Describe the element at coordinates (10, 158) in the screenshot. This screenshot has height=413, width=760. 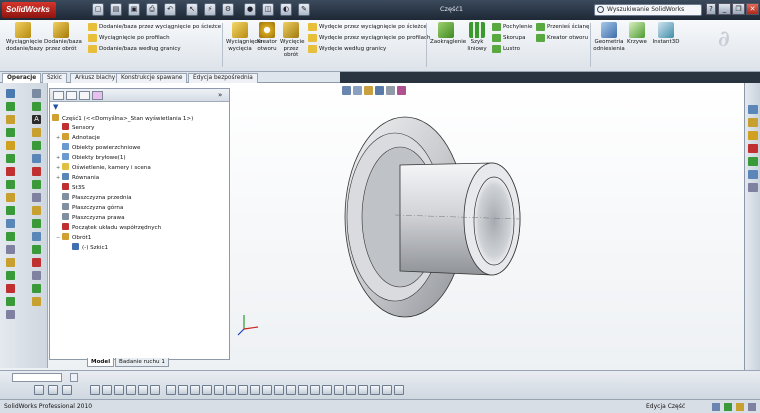
I see `arc-icon` at that location.